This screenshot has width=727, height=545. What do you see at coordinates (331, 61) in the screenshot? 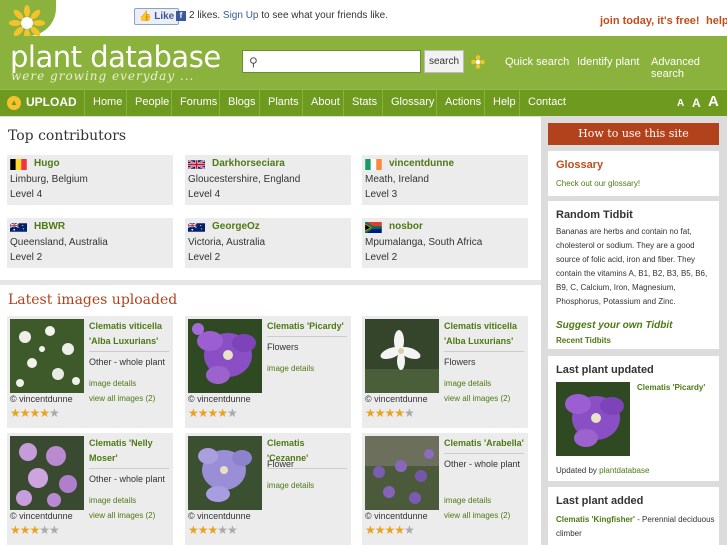
I see `search-input: ⚲` at bounding box center [331, 61].